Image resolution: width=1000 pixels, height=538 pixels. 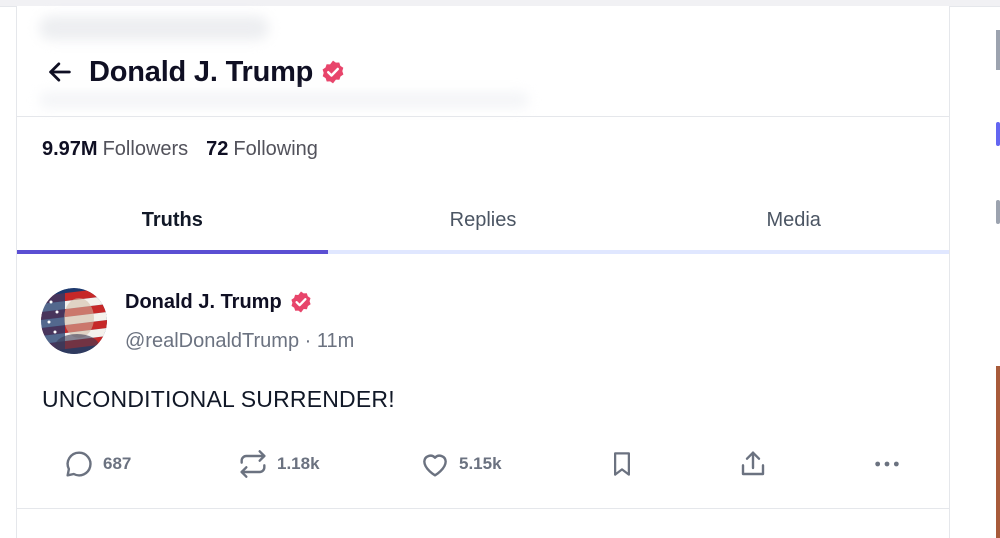 I want to click on avatar, so click(x=74, y=321).